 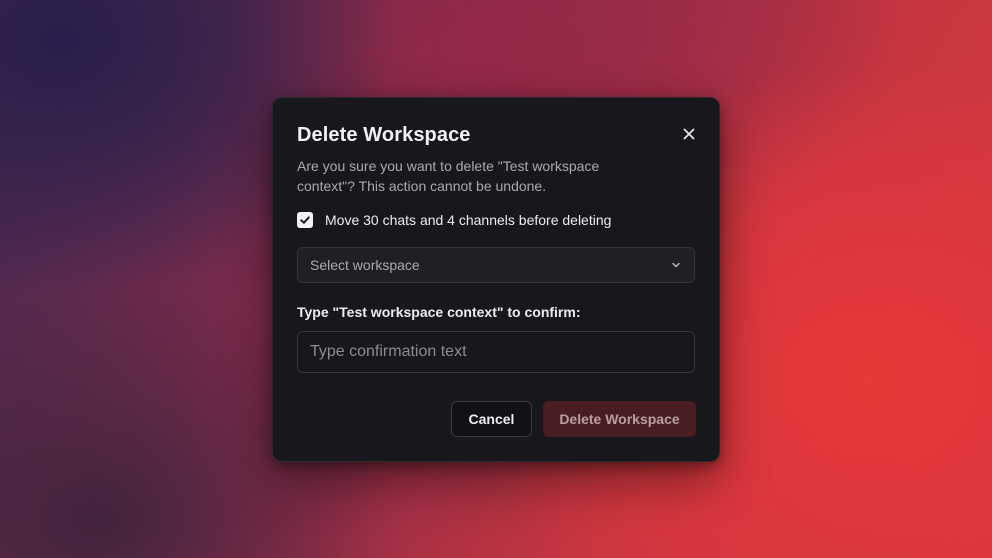 What do you see at coordinates (491, 419) in the screenshot?
I see `cancel-button: Cancel` at bounding box center [491, 419].